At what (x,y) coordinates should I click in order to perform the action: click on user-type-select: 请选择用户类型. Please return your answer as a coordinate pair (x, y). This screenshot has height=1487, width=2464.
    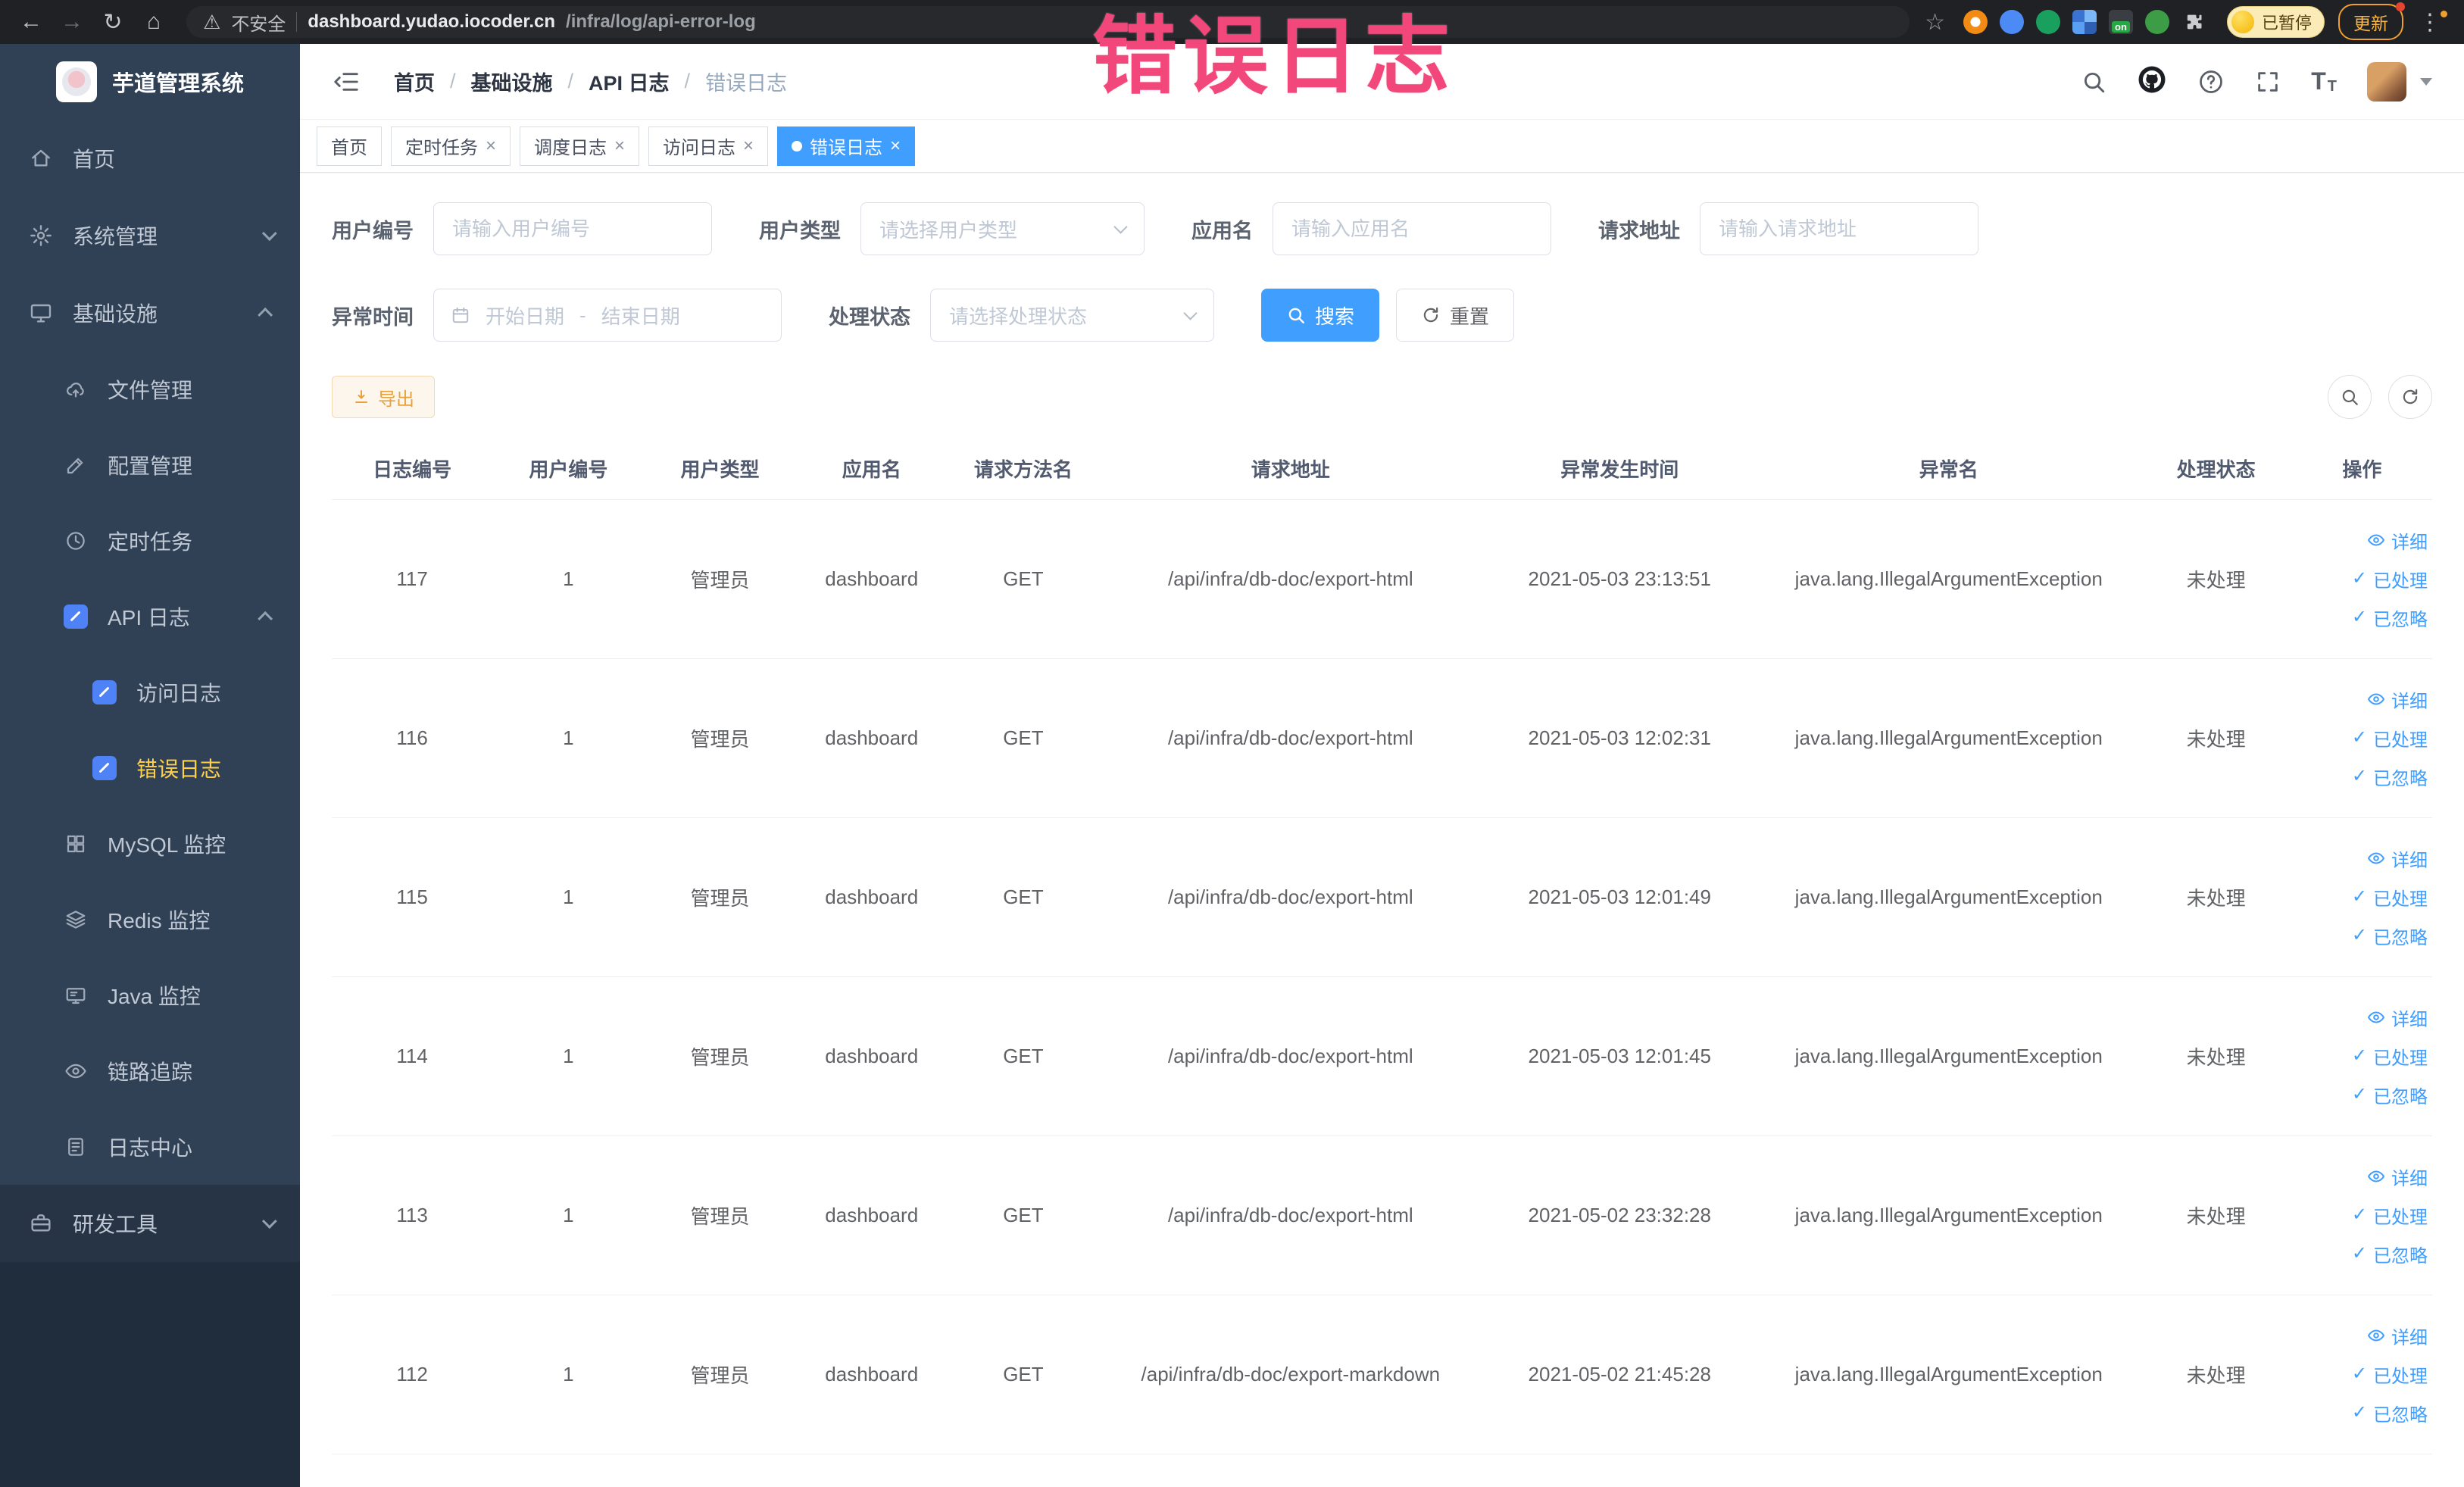
    Looking at the image, I should click on (1002, 228).